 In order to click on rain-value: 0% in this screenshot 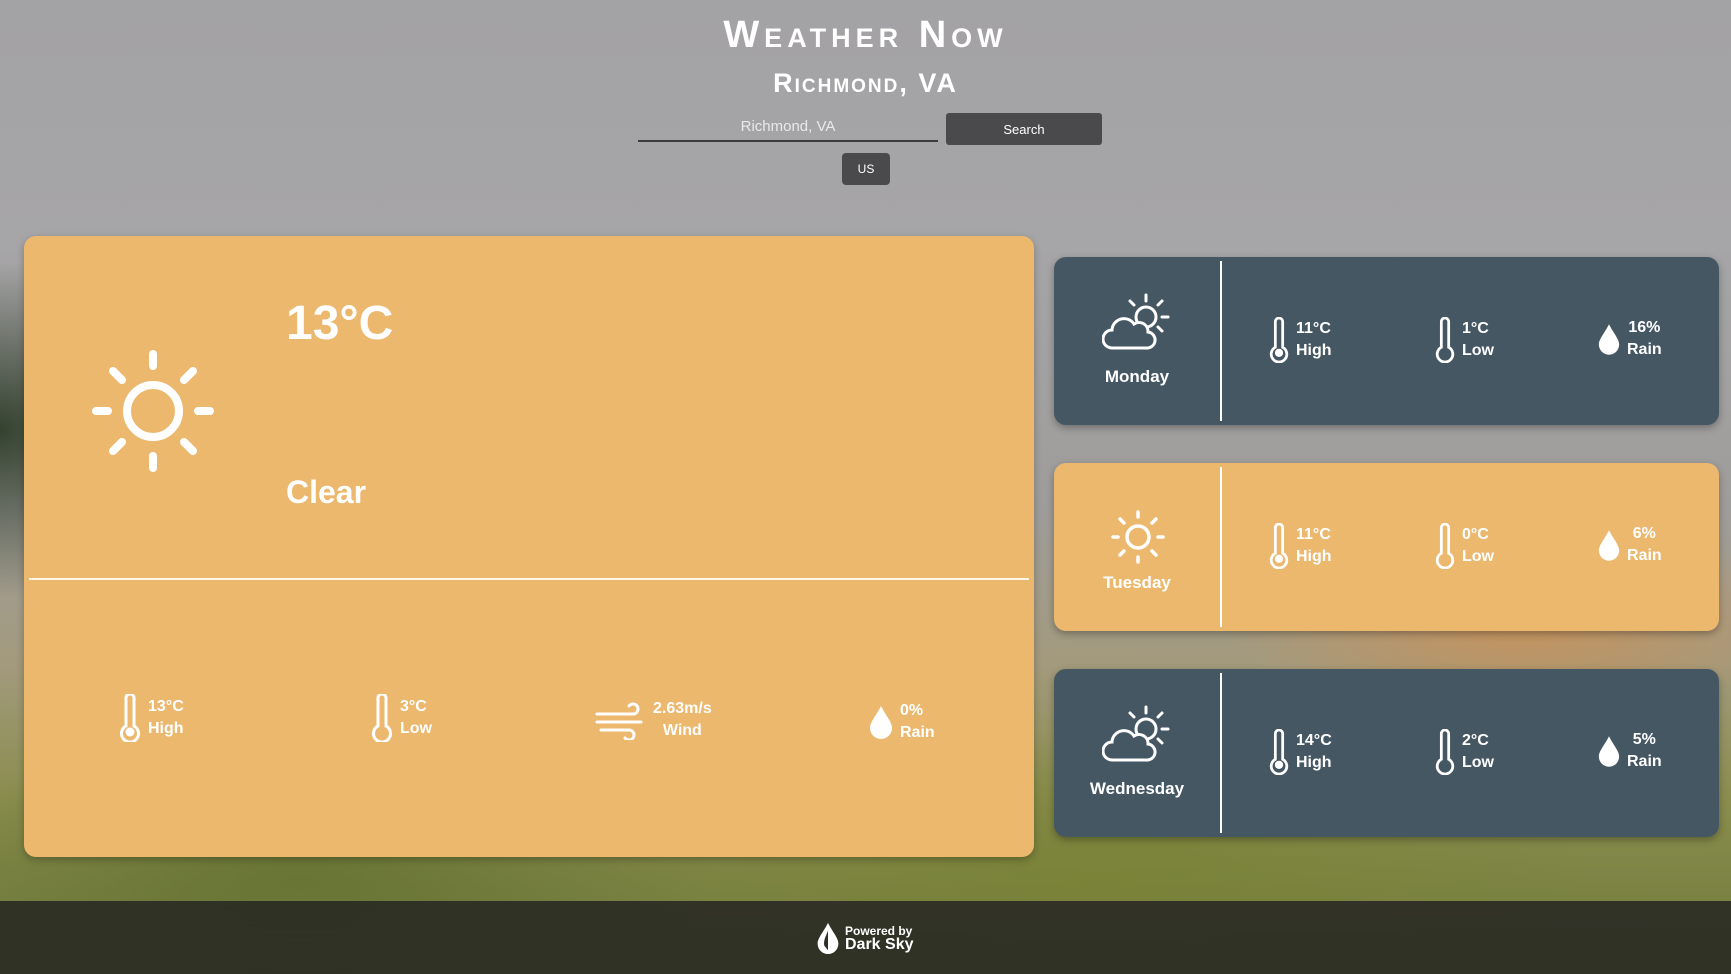, I will do `click(912, 710)`.